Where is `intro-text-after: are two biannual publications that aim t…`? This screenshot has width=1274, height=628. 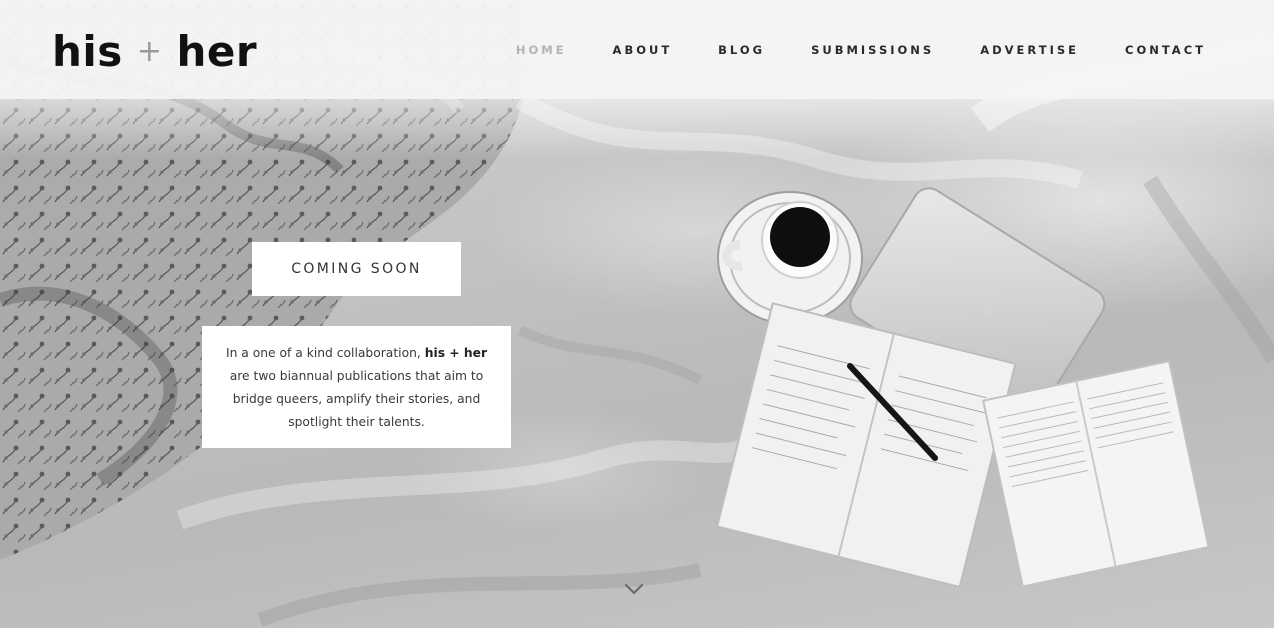 intro-text-after: are two biannual publications that aim t… is located at coordinates (356, 399).